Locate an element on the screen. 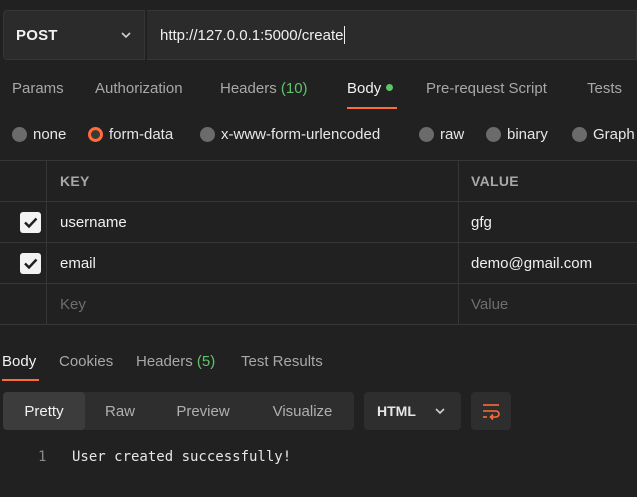 This screenshot has width=637, height=497. response-active-underline is located at coordinates (20, 380).